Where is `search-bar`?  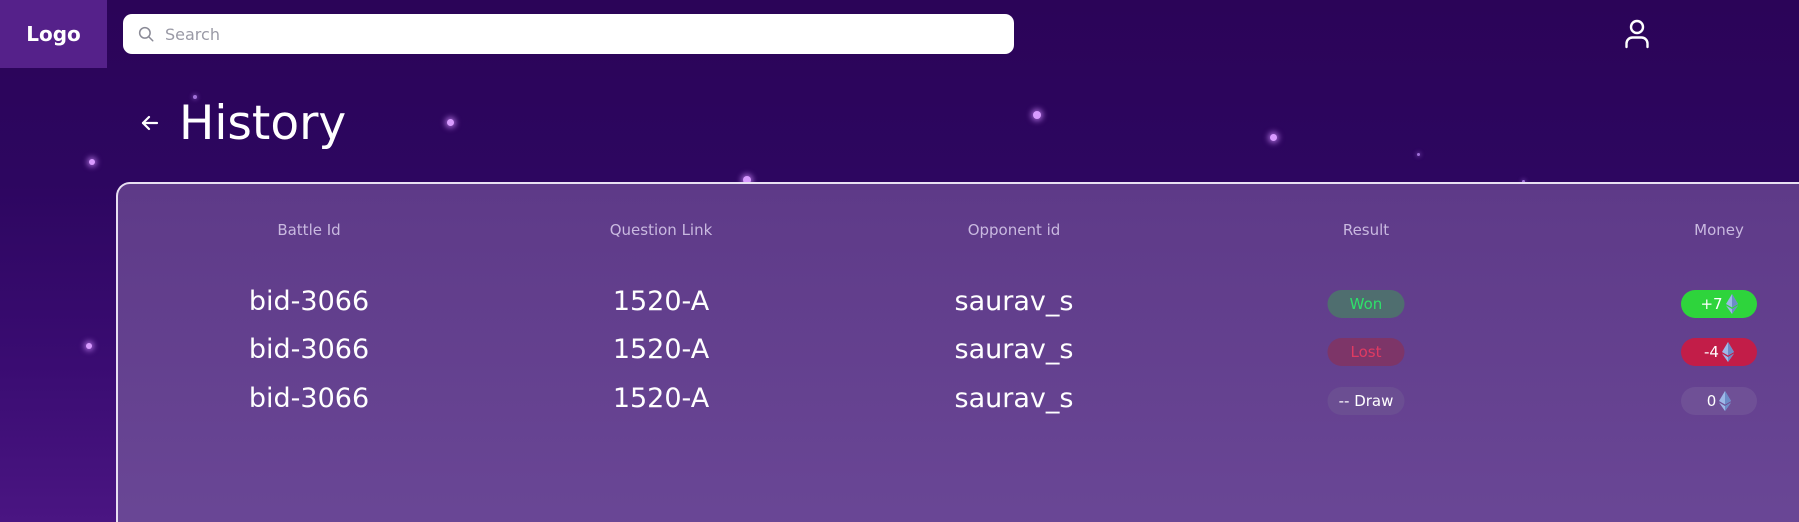
search-bar is located at coordinates (568, 34).